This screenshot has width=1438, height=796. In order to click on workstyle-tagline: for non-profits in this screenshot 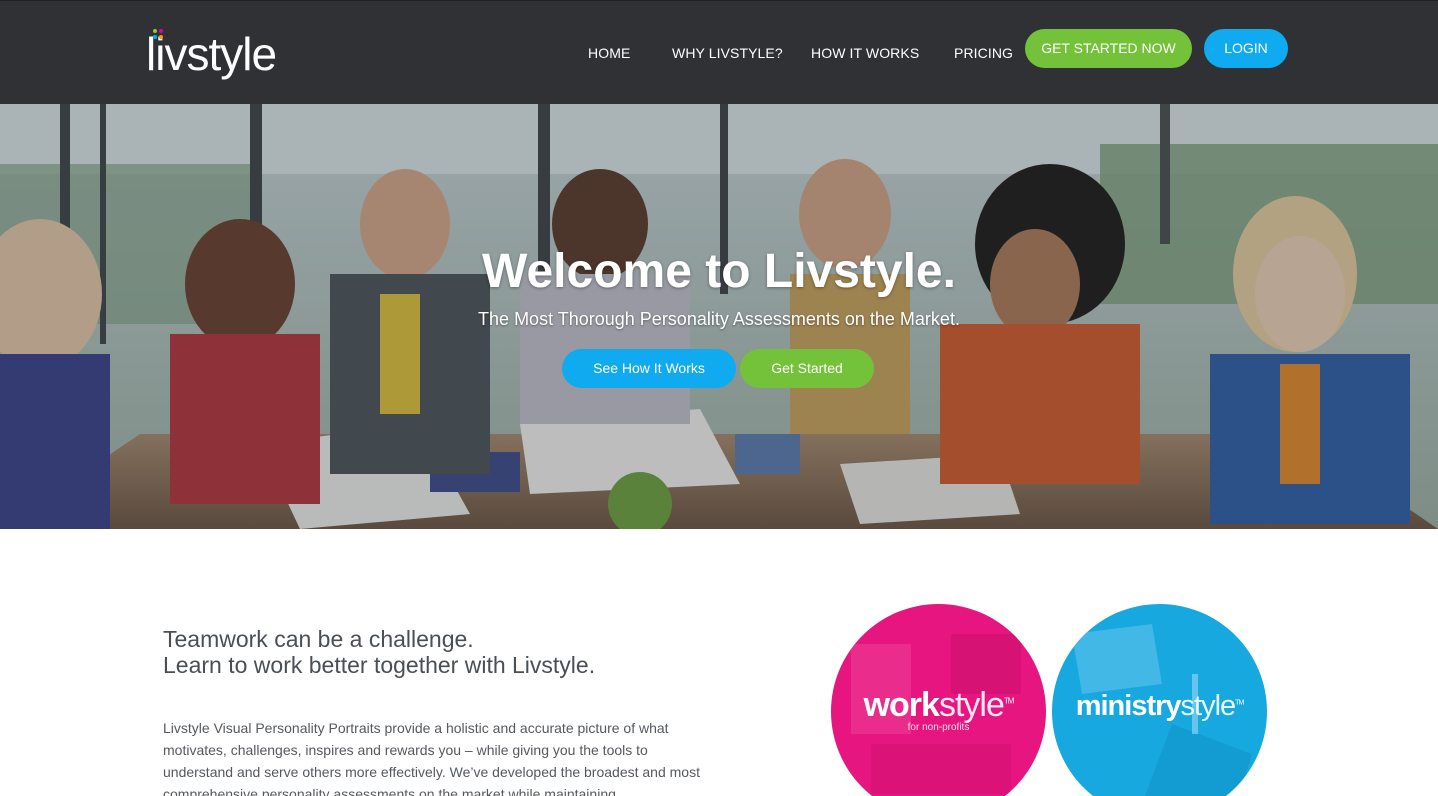, I will do `click(938, 727)`.